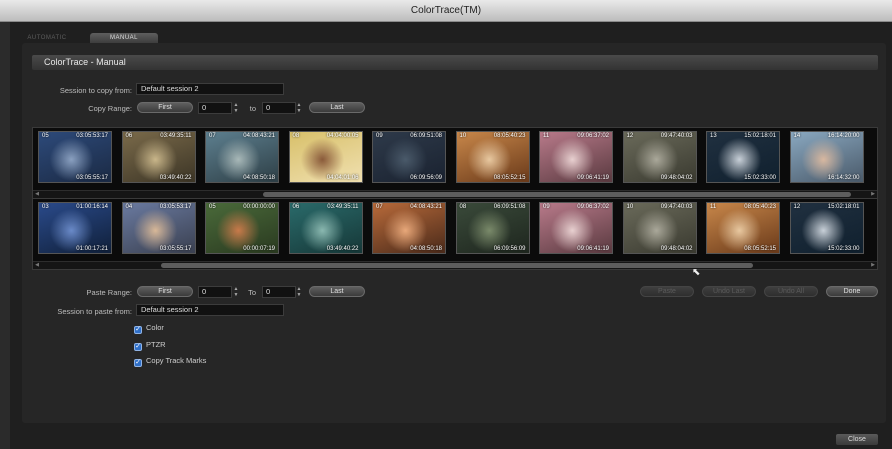 The image size is (892, 449). Describe the element at coordinates (75, 228) in the screenshot. I see `clip-thumbnail: 03 01:00:16:14 01:00:17:21` at that location.